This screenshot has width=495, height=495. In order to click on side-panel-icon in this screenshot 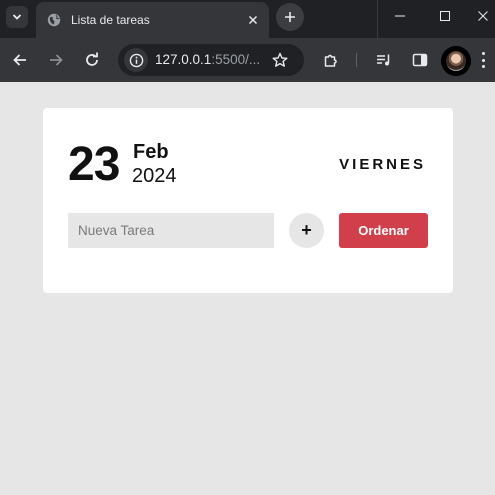, I will do `click(420, 60)`.